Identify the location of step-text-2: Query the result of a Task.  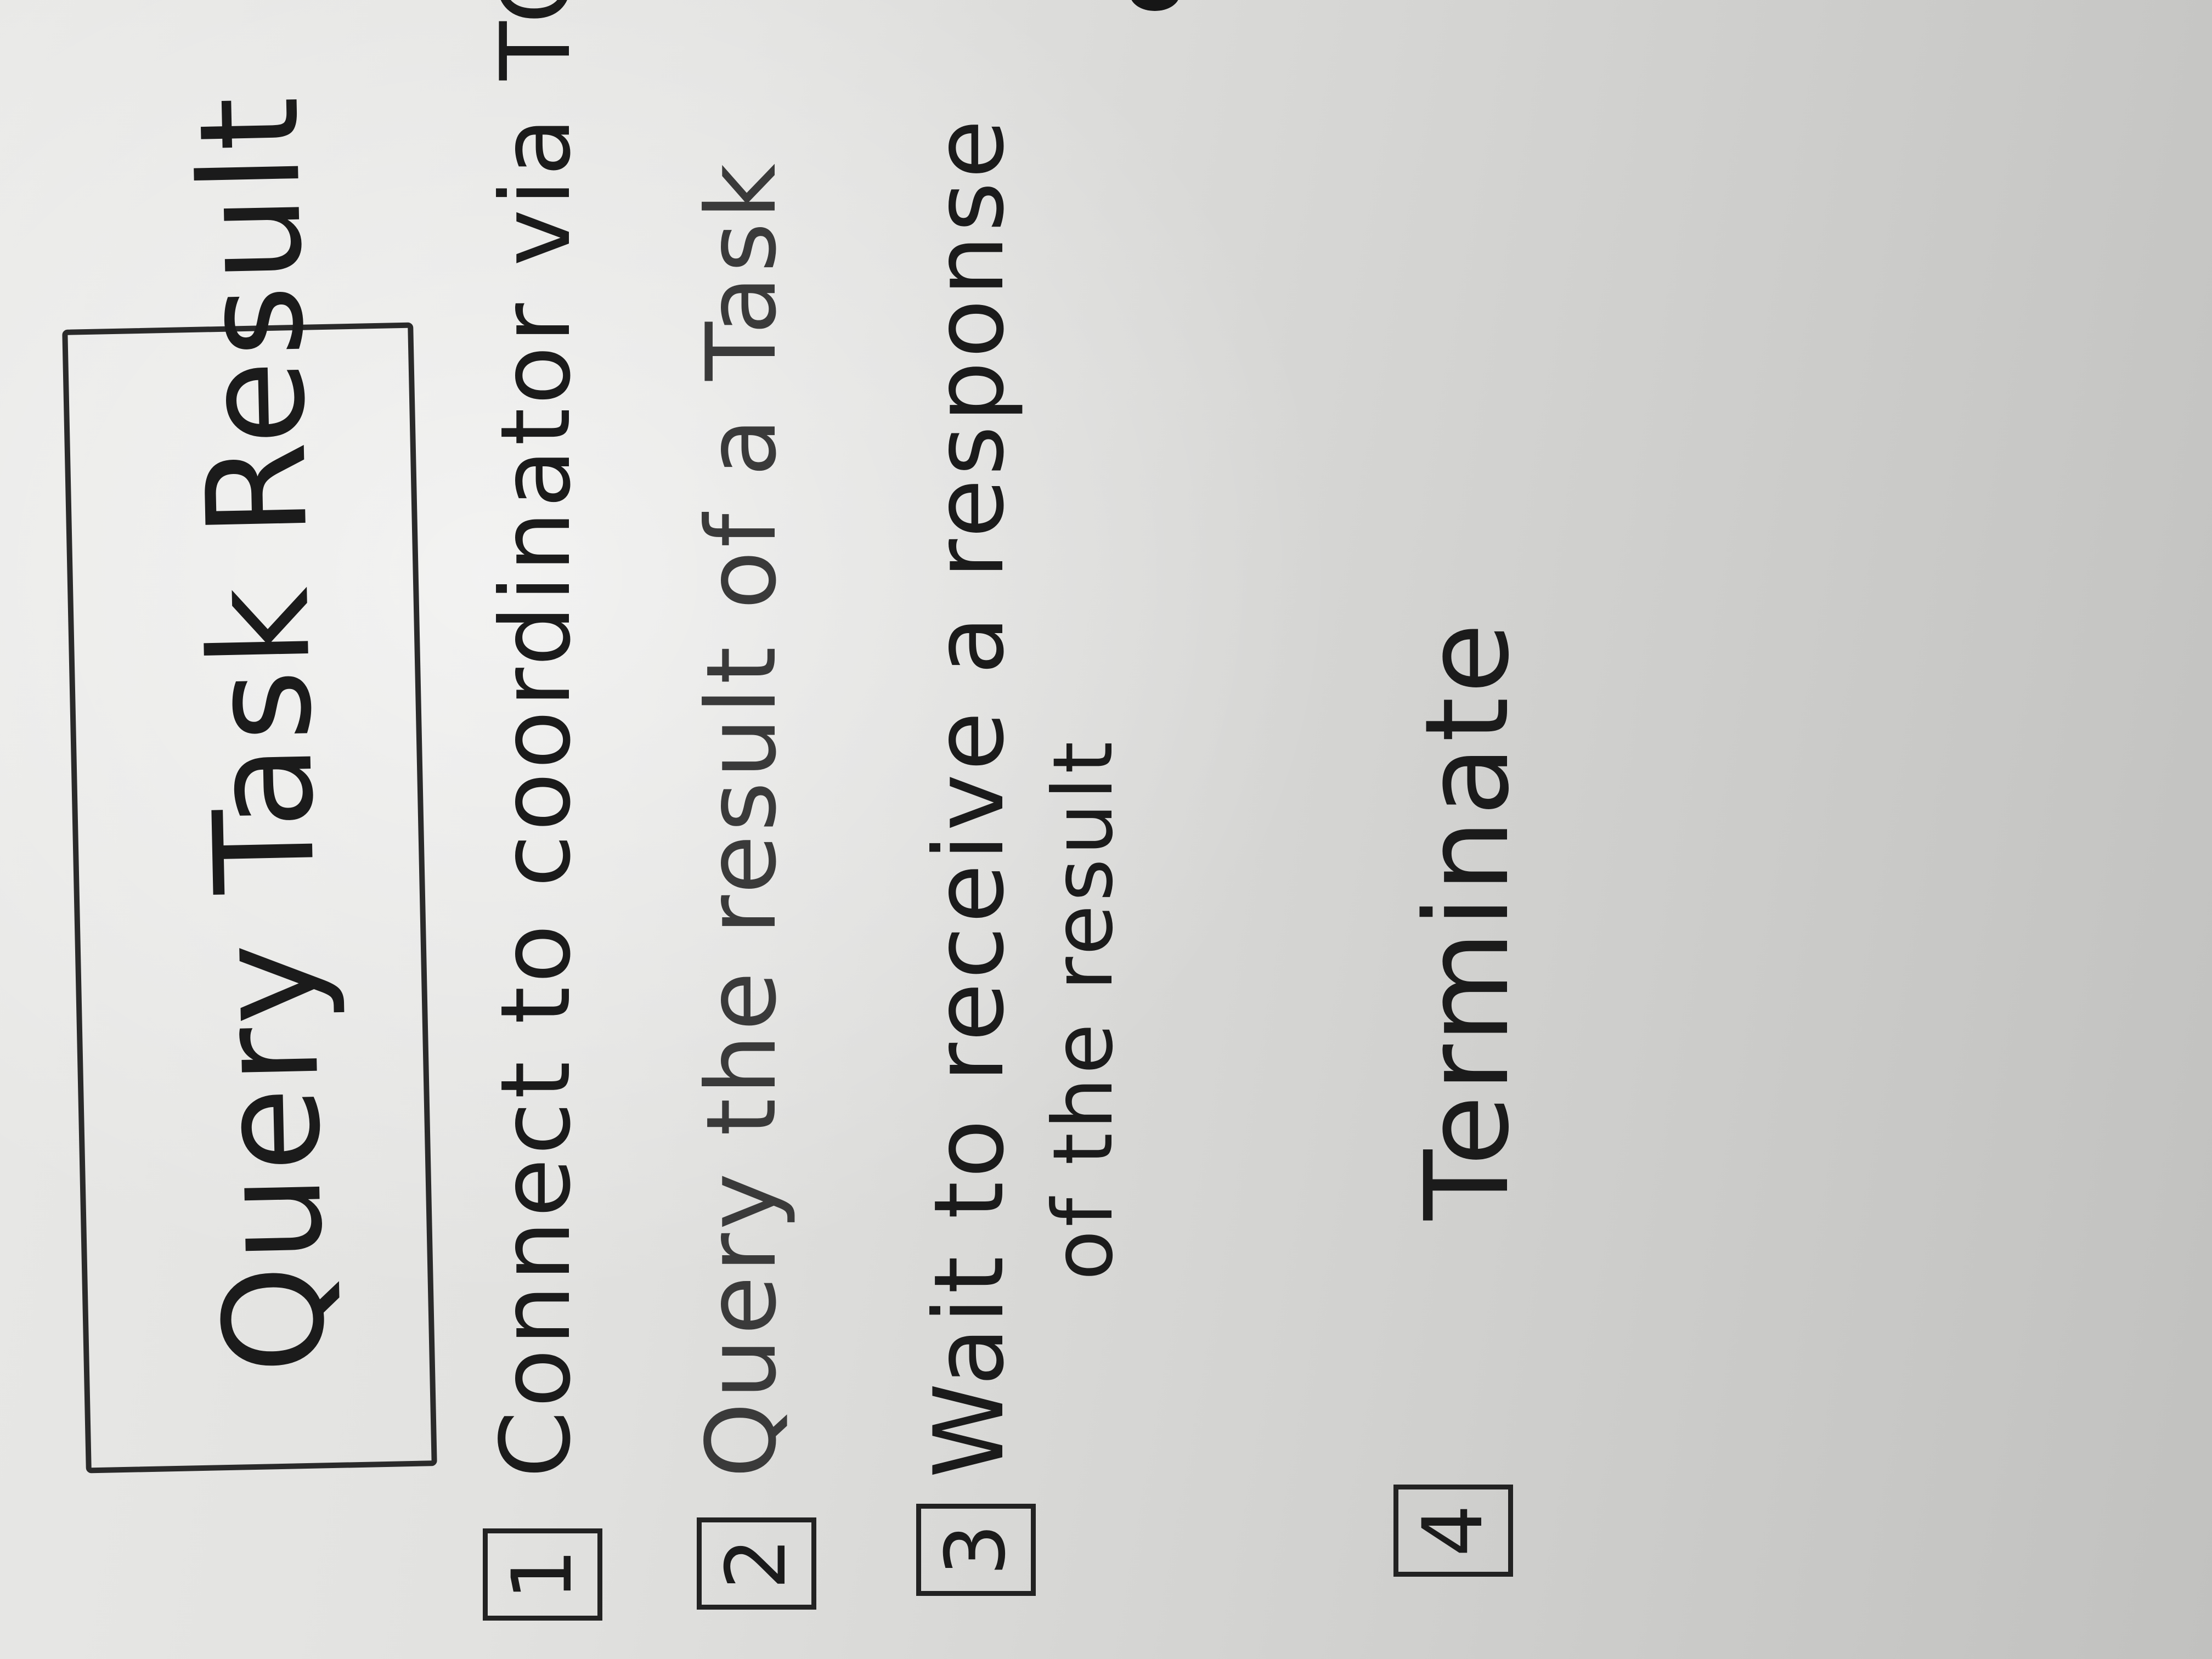
(742, 819).